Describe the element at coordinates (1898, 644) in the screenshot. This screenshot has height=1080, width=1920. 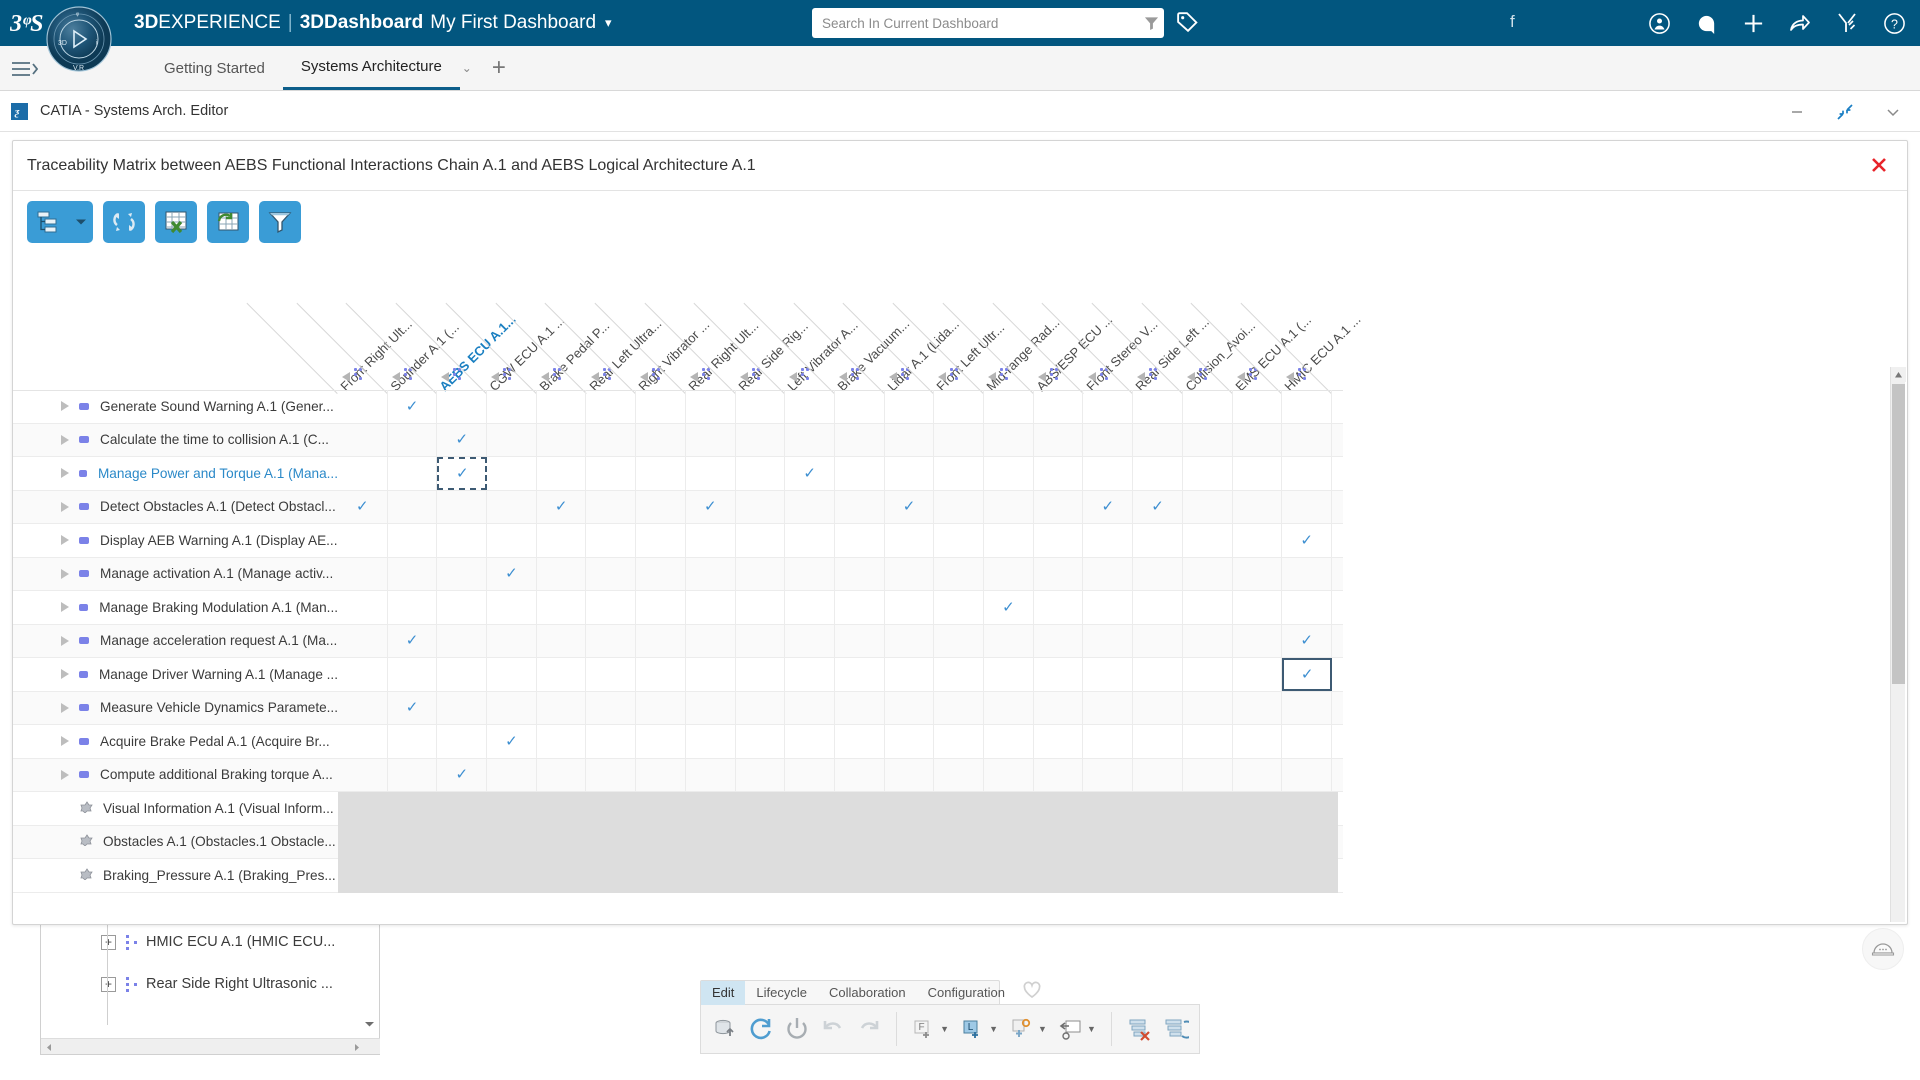
I see `matrix-vertical-scrollbar` at that location.